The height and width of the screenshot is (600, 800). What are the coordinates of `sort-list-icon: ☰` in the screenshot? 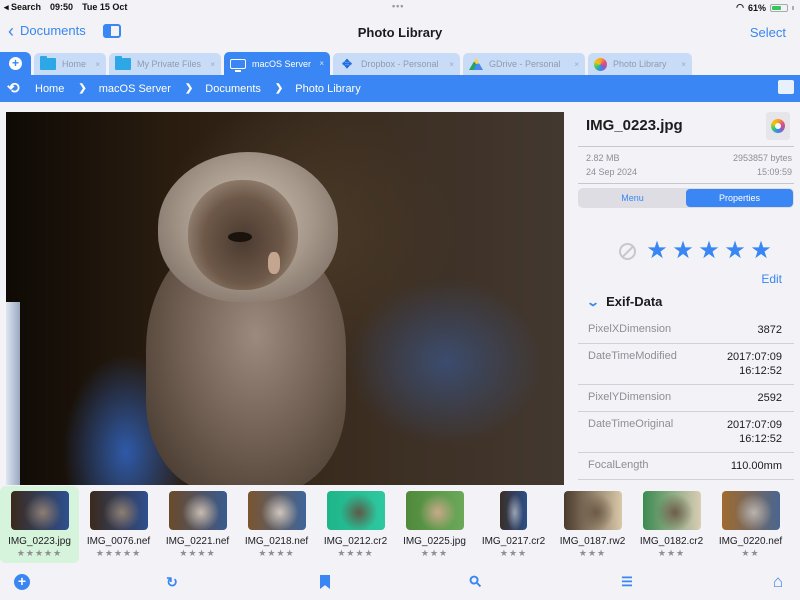 It's located at (627, 582).